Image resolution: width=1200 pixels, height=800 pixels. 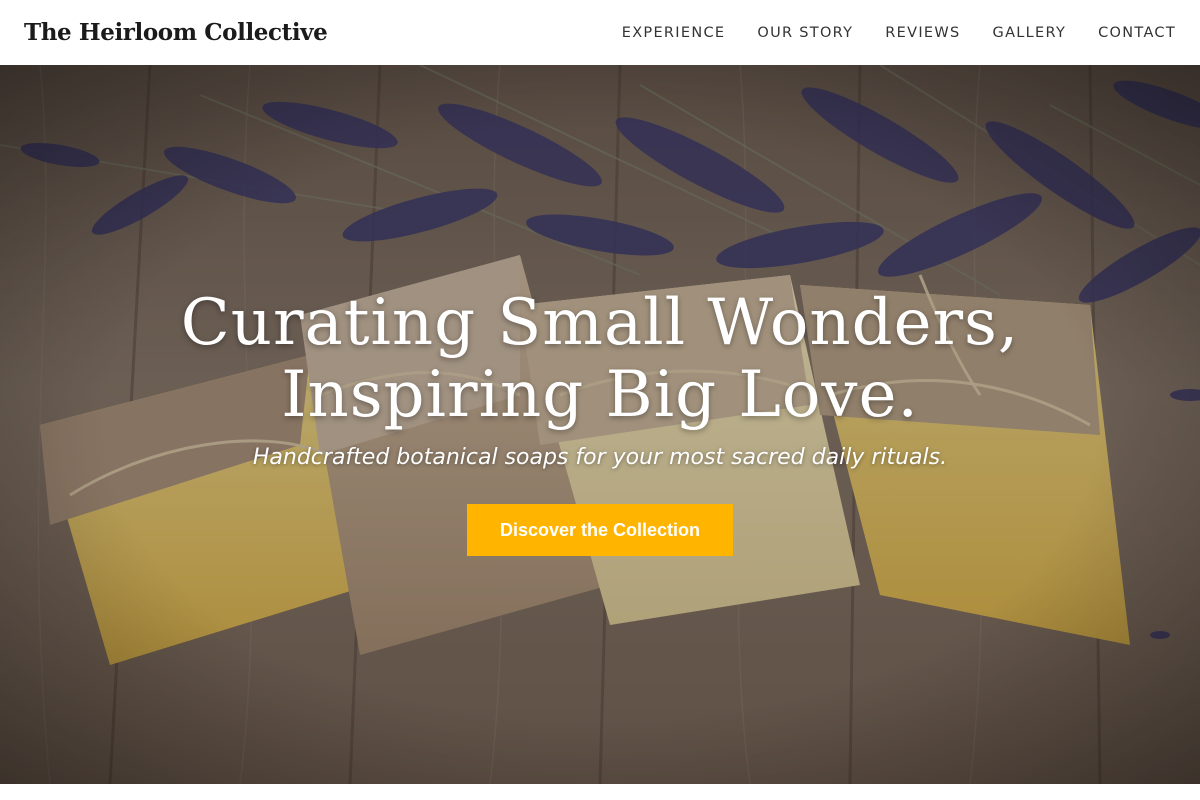 What do you see at coordinates (1137, 33) in the screenshot?
I see `nav-item-contact: CONTACT` at bounding box center [1137, 33].